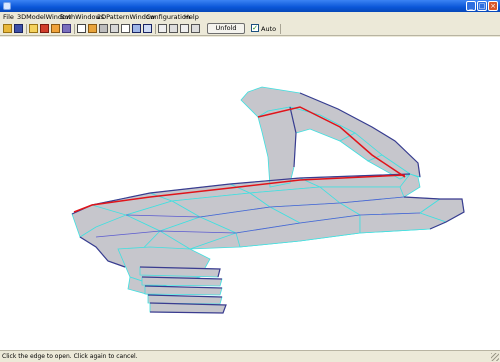  What do you see at coordinates (495, 357) in the screenshot?
I see `resize-grip` at bounding box center [495, 357].